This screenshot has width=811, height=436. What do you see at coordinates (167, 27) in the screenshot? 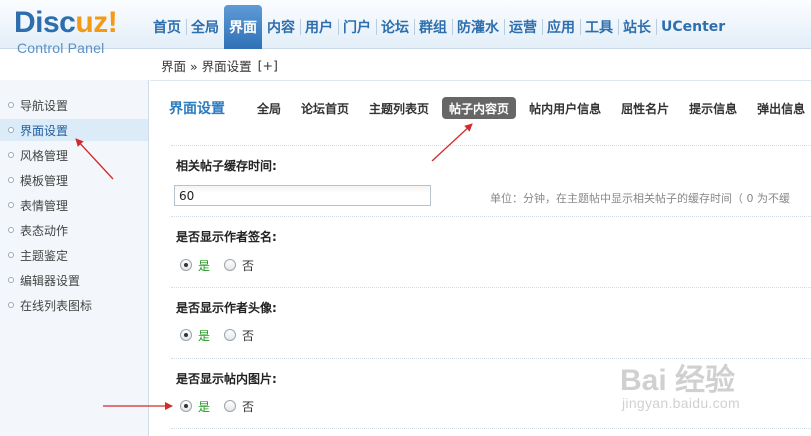
I see `nav-home: 首页` at bounding box center [167, 27].